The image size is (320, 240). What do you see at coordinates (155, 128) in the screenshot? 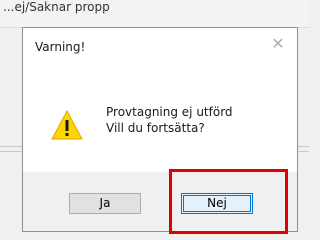
I see `message-line: Vill du fortsätta?` at bounding box center [155, 128].